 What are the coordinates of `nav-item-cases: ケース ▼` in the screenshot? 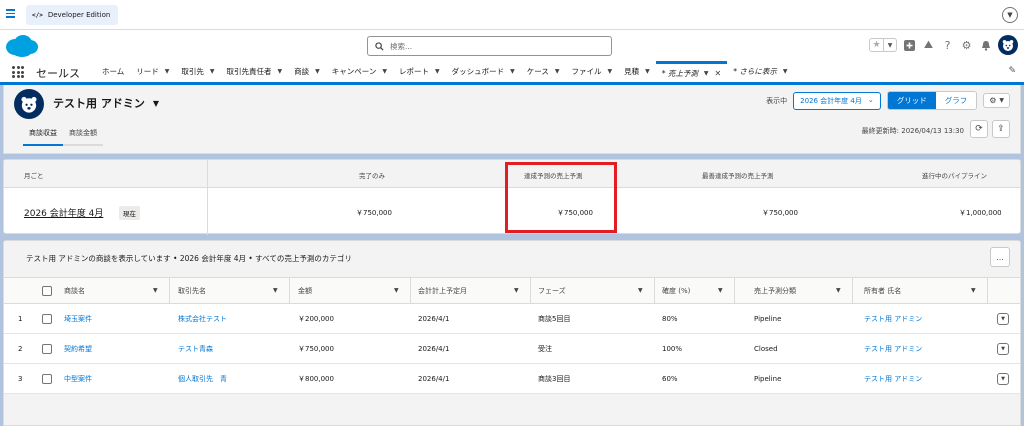 It's located at (543, 71).